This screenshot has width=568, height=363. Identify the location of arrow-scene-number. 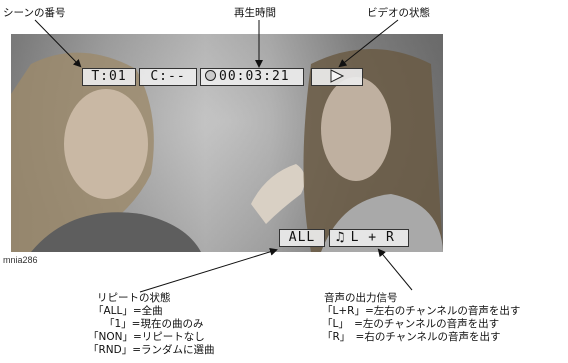
(58, 43).